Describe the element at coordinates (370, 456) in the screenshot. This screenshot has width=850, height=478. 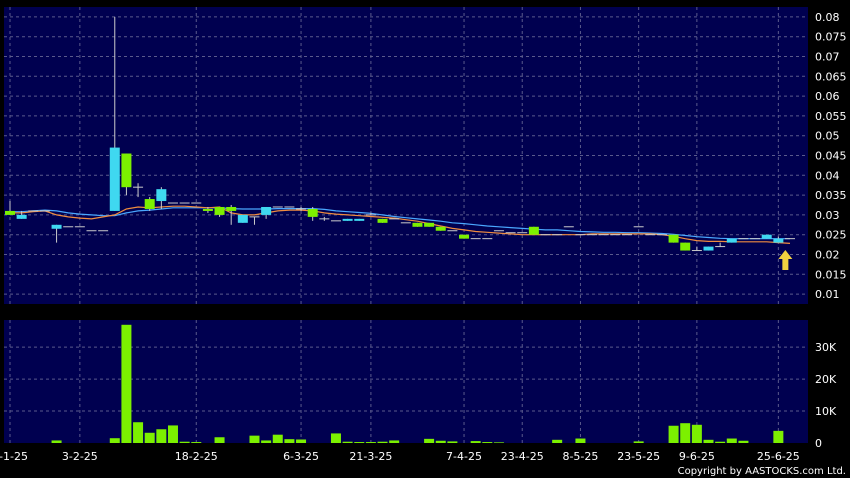
I see `date-tick-label: 21-3-25` at that location.